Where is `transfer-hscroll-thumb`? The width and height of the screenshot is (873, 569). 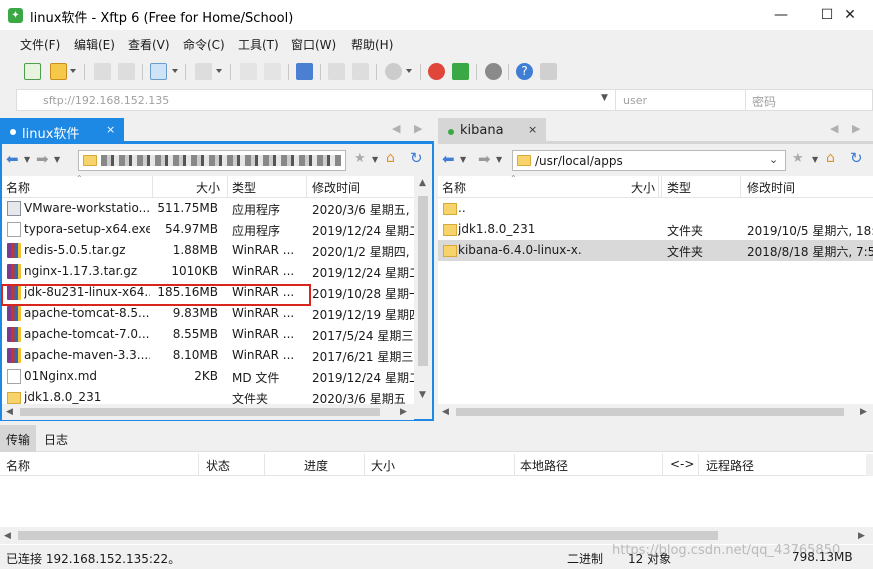
transfer-hscroll-thumb is located at coordinates (368, 535).